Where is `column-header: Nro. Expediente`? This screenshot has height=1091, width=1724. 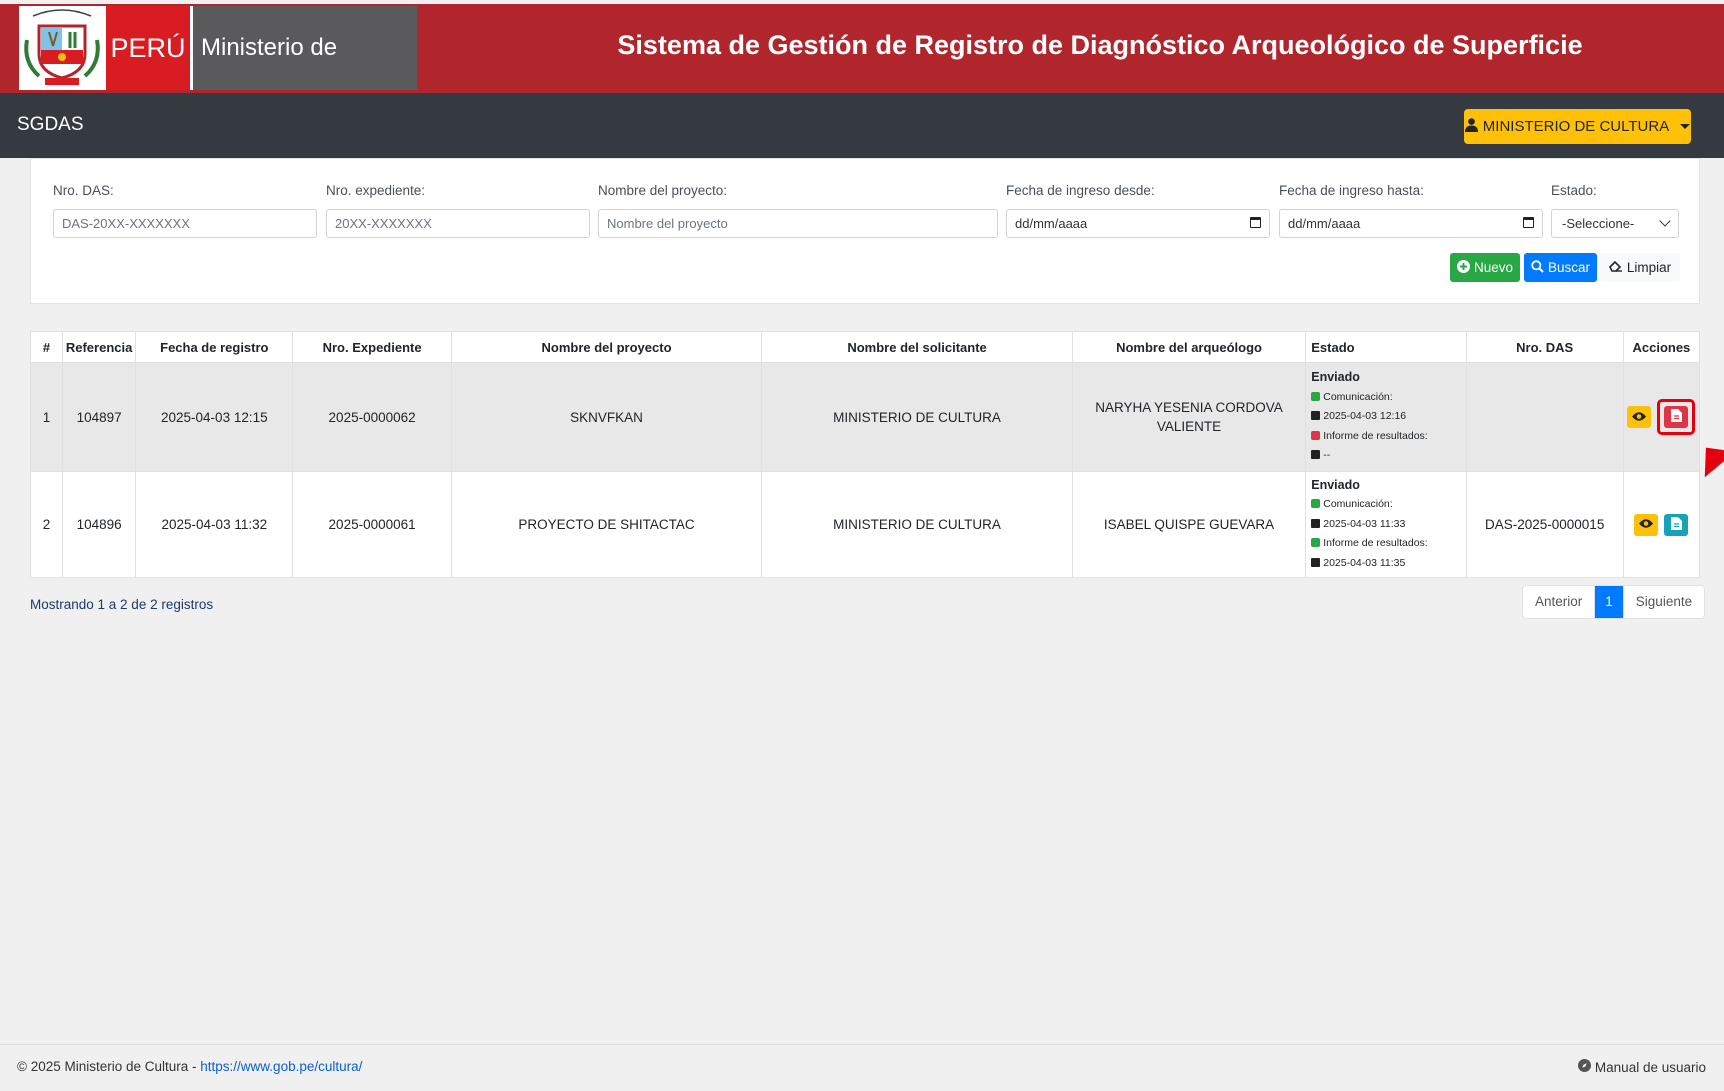
column-header: Nro. Expediente is located at coordinates (372, 347).